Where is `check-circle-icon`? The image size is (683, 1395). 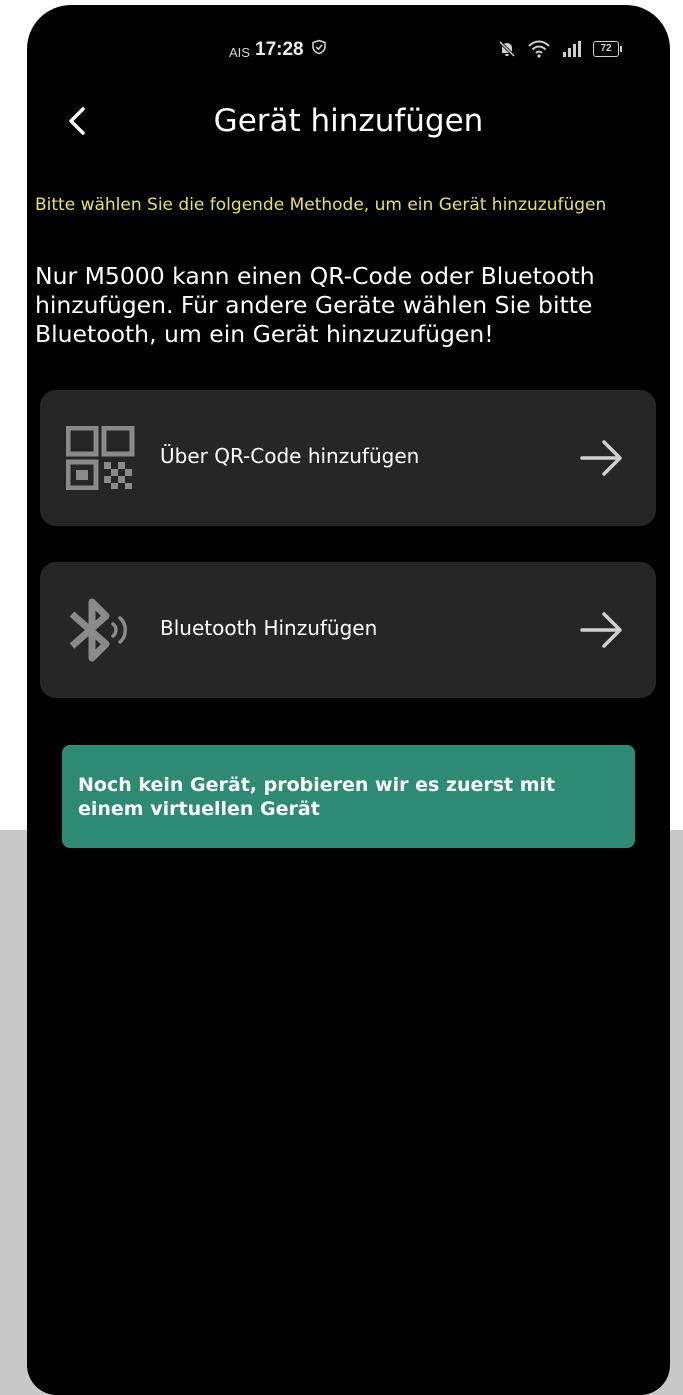 check-circle-icon is located at coordinates (319, 47).